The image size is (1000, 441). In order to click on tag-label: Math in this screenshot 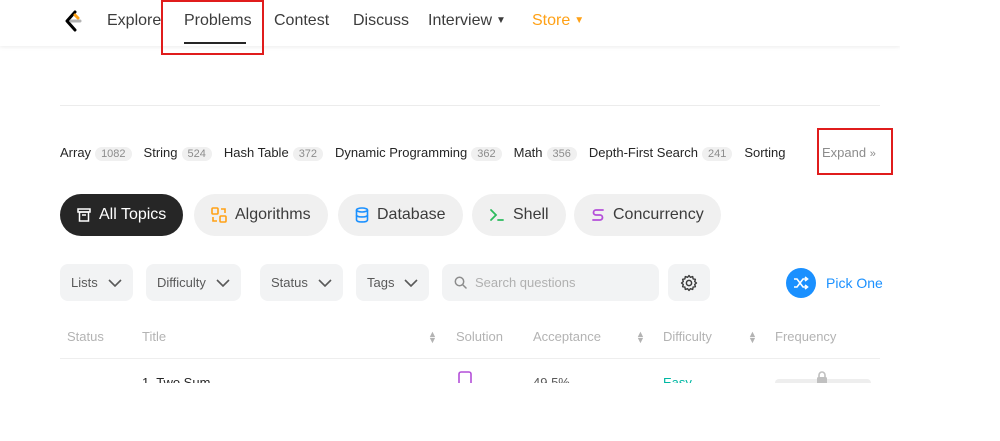, I will do `click(528, 152)`.